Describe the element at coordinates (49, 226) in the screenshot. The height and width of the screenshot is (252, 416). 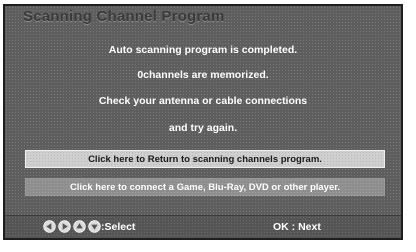
I see `left-arrow-icon` at that location.